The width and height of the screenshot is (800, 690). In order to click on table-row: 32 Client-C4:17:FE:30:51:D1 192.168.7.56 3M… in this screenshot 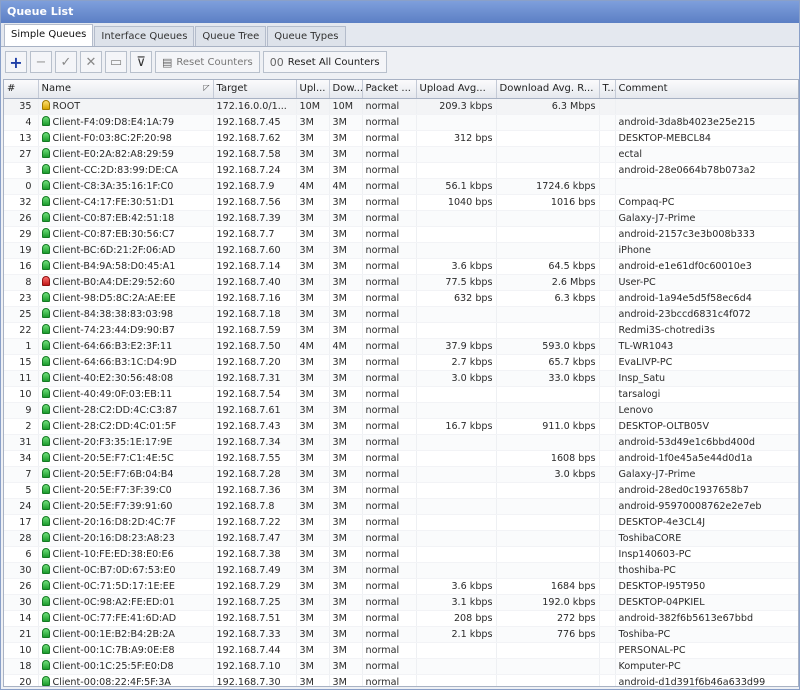, I will do `click(401, 202)`.